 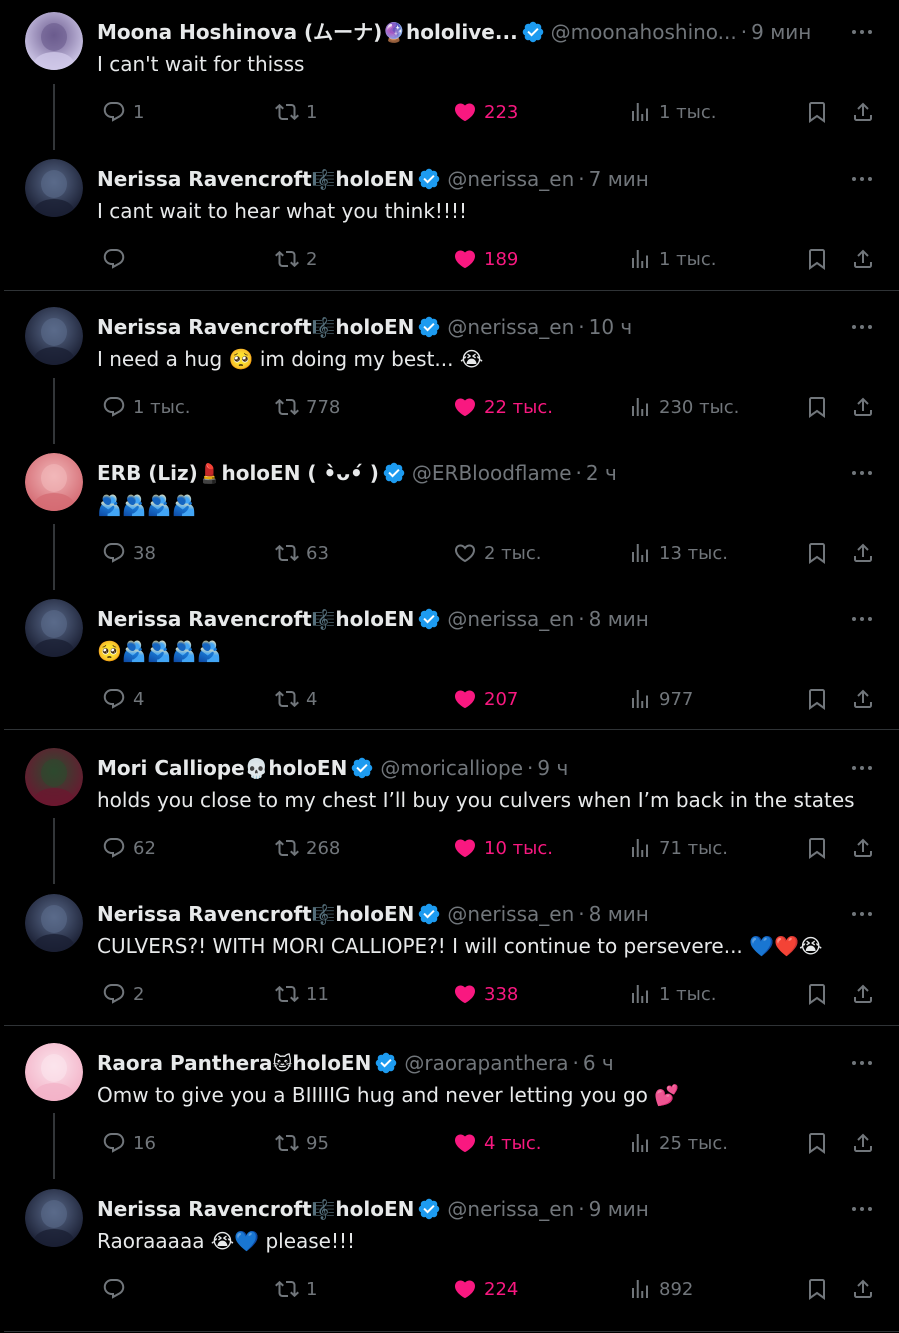 I want to click on views-button: 977, so click(x=660, y=699).